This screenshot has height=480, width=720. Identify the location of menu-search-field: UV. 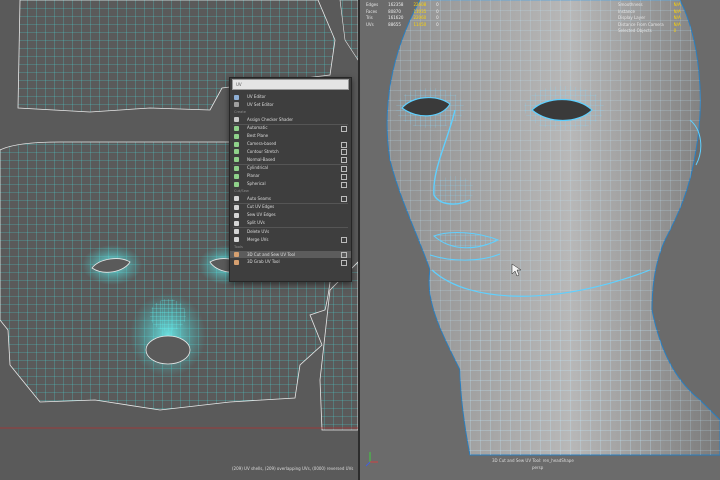
(290, 84).